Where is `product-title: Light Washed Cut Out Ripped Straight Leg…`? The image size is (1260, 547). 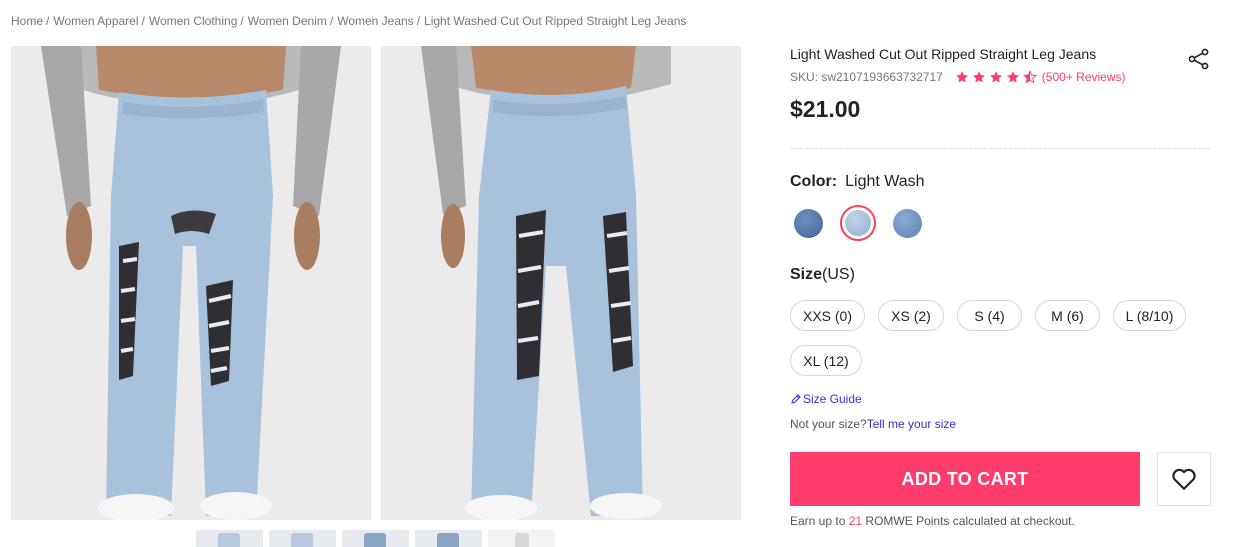 product-title: Light Washed Cut Out Ripped Straight Leg… is located at coordinates (943, 54).